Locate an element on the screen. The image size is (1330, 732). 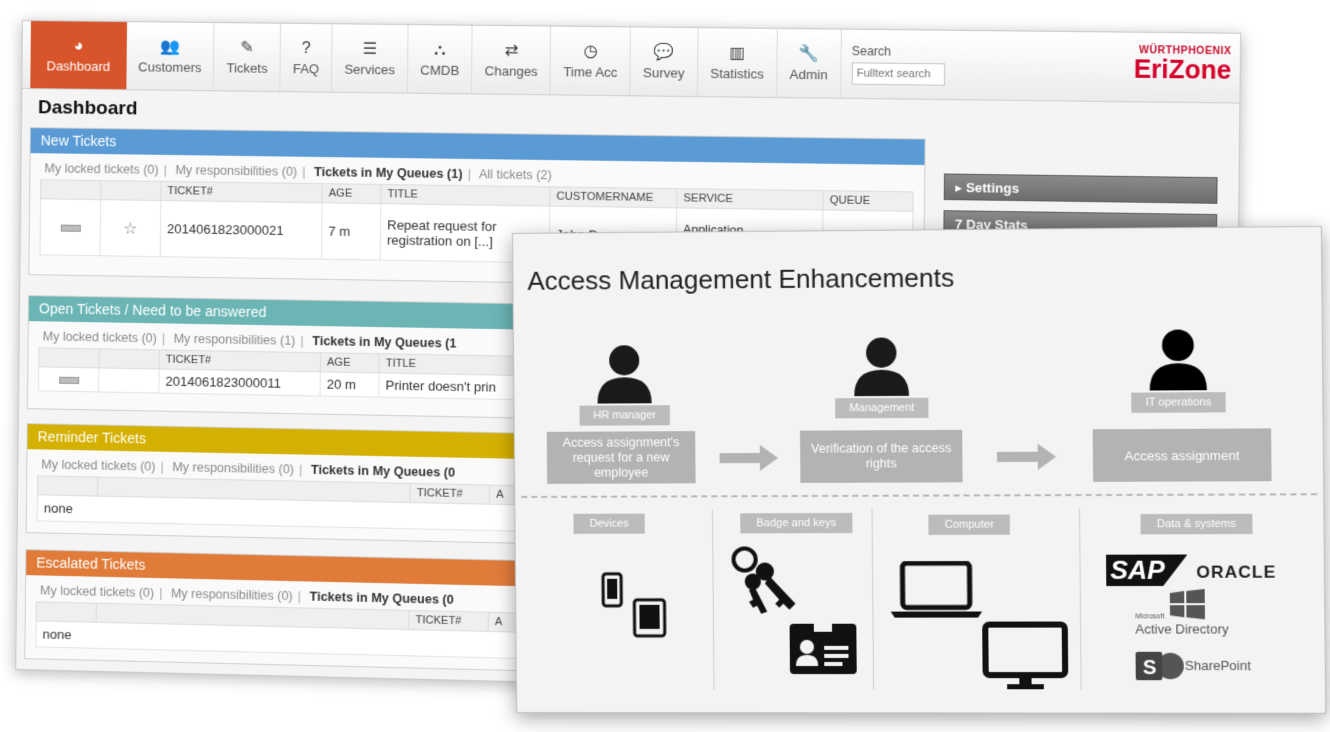
nav-services: ☰ Services is located at coordinates (370, 58).